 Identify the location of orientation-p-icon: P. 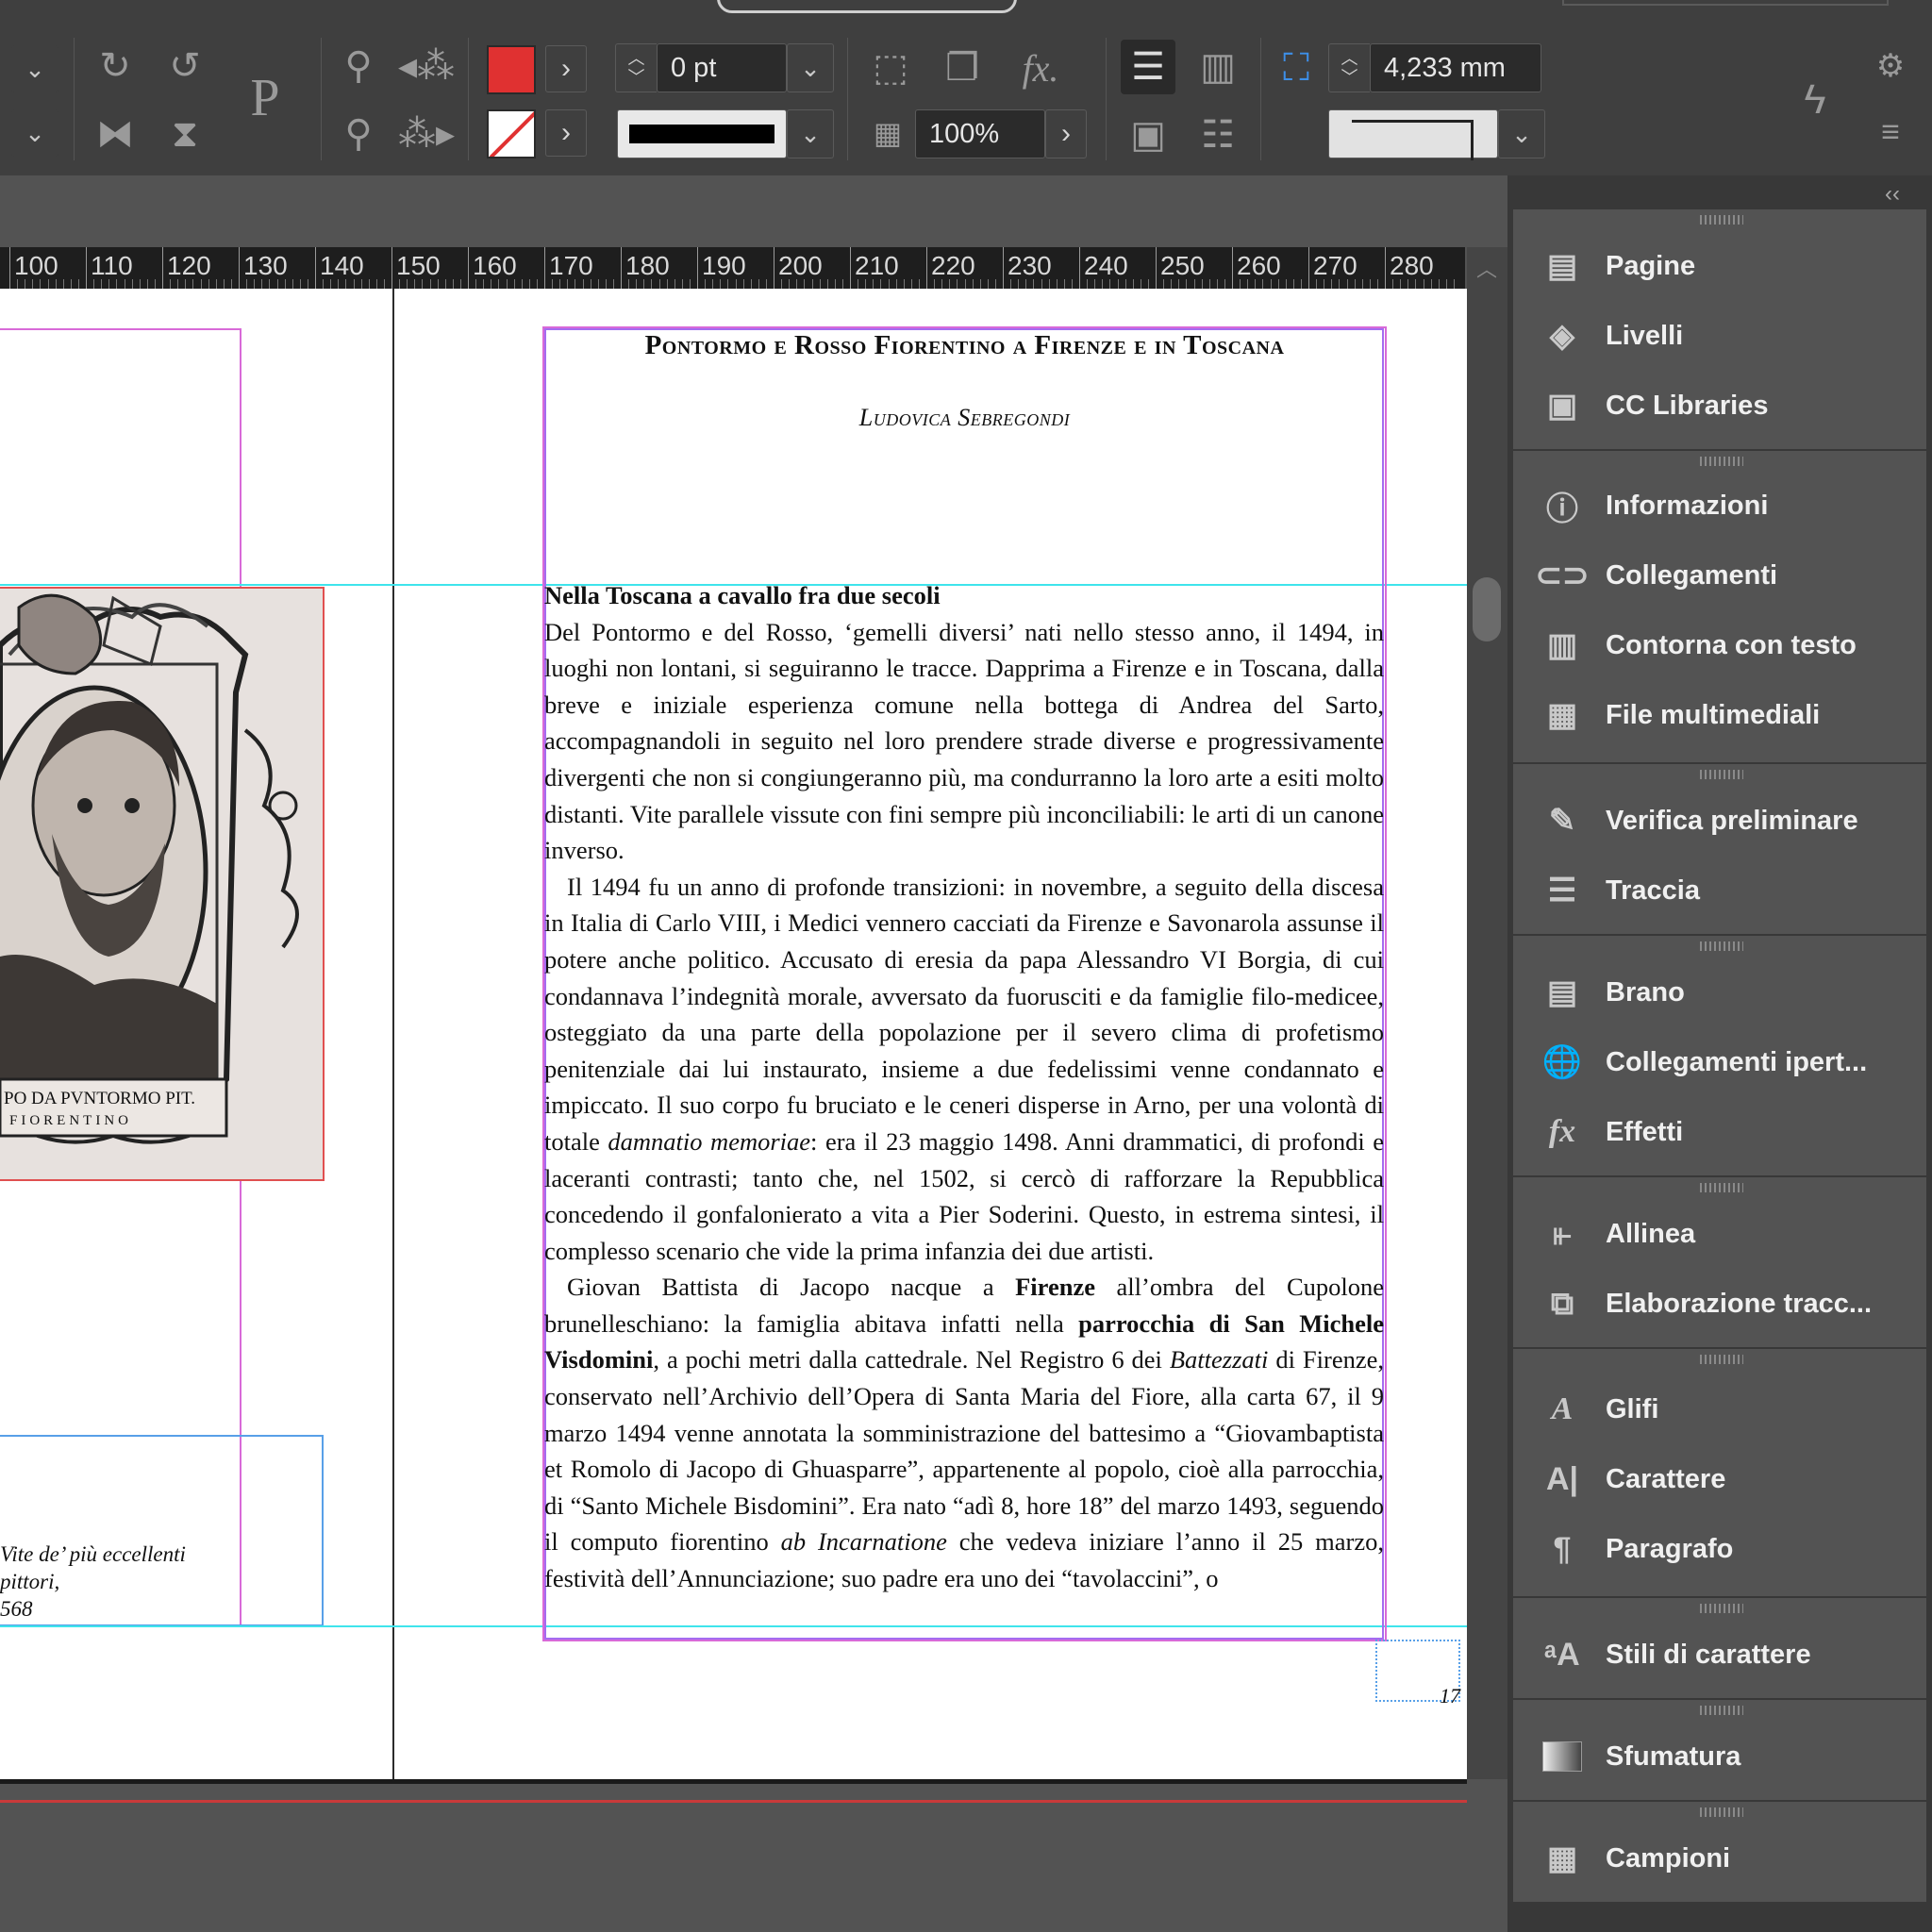
(265, 98).